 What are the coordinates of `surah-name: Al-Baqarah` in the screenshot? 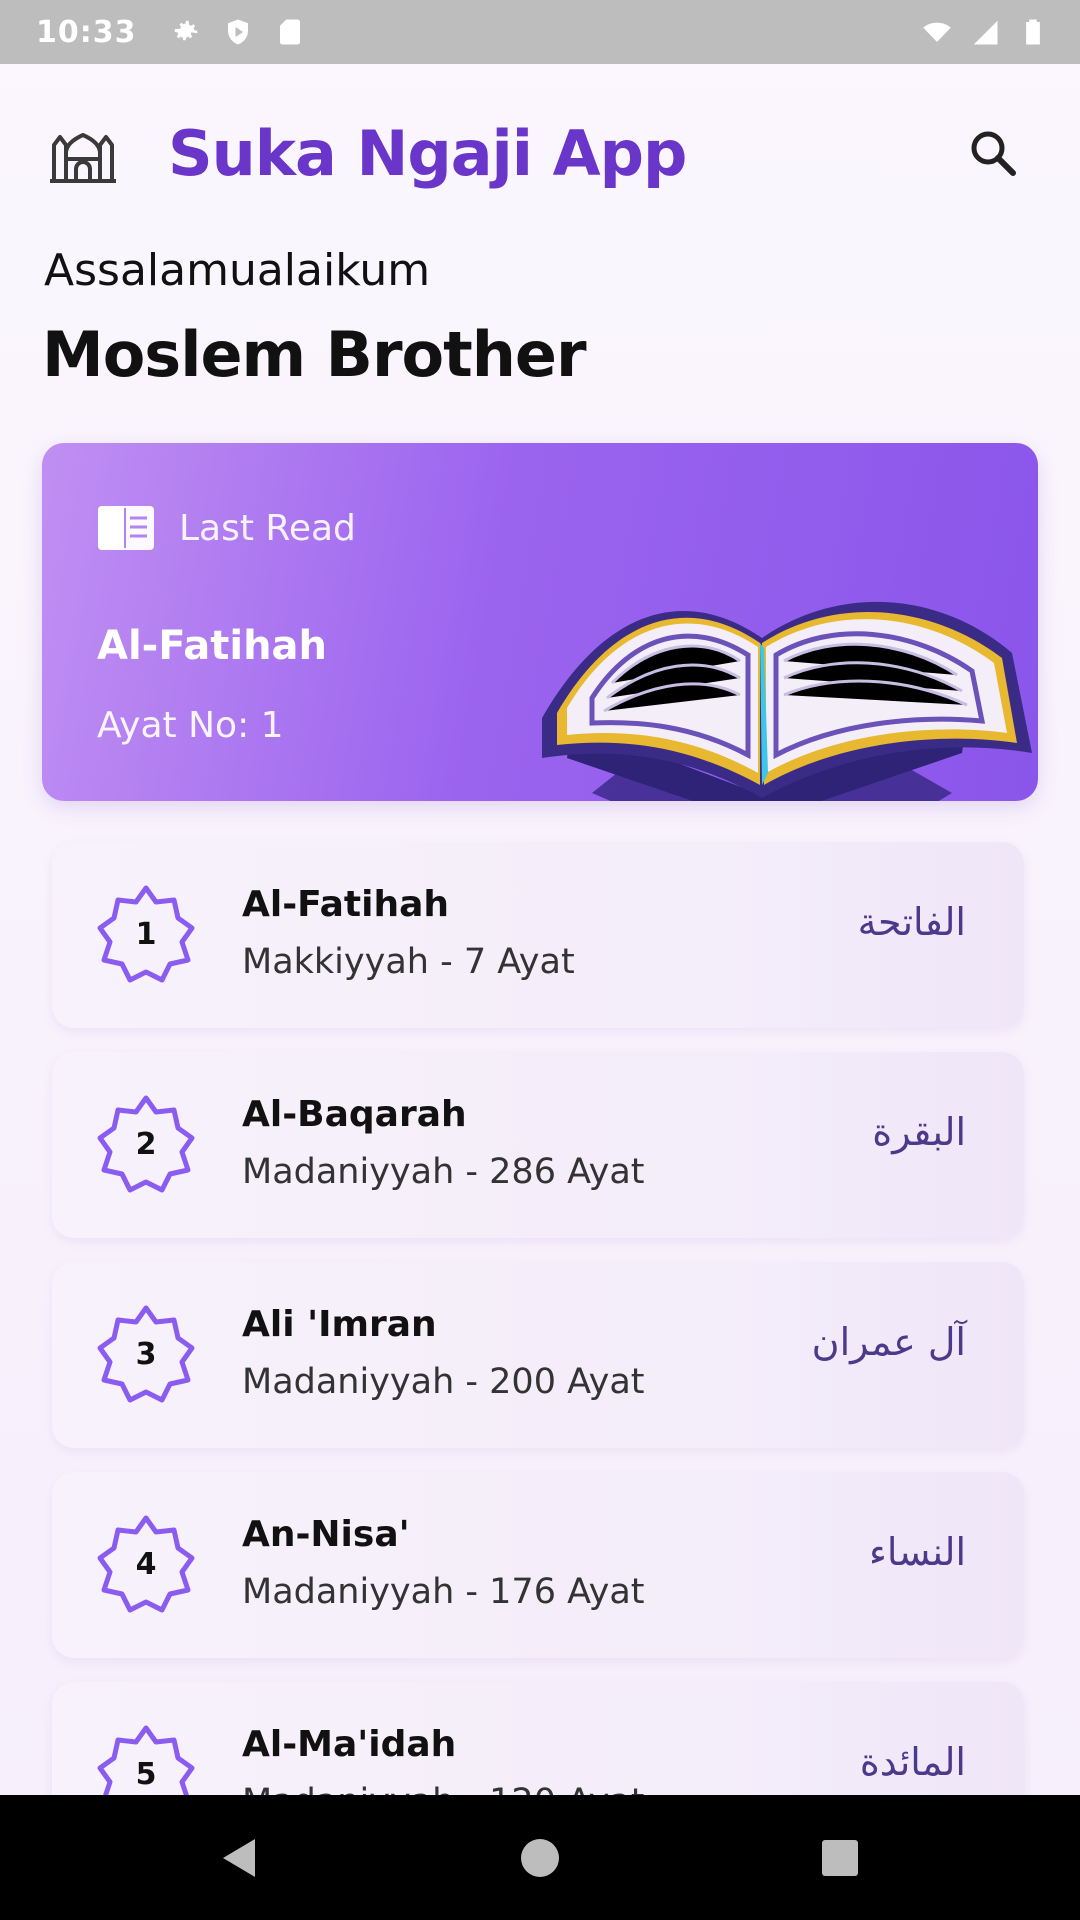 It's located at (354, 1114).